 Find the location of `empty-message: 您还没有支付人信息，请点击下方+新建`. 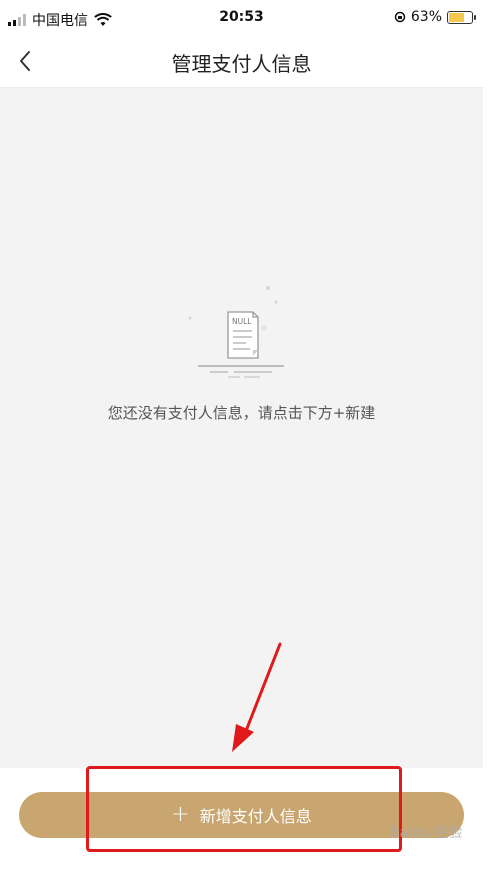

empty-message: 您还没有支付人信息，请点击下方+新建 is located at coordinates (241, 413).